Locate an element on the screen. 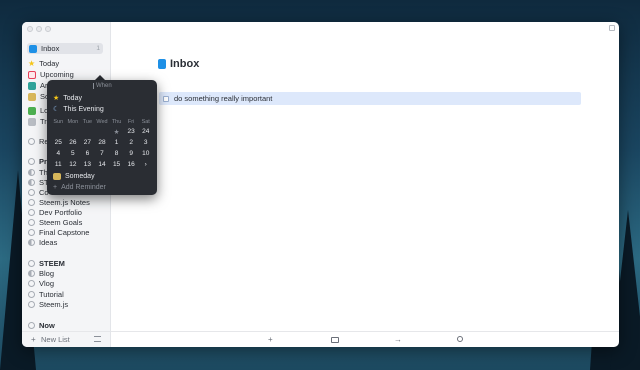 The height and width of the screenshot is (370, 640). calendar-day: 13 is located at coordinates (87, 164).